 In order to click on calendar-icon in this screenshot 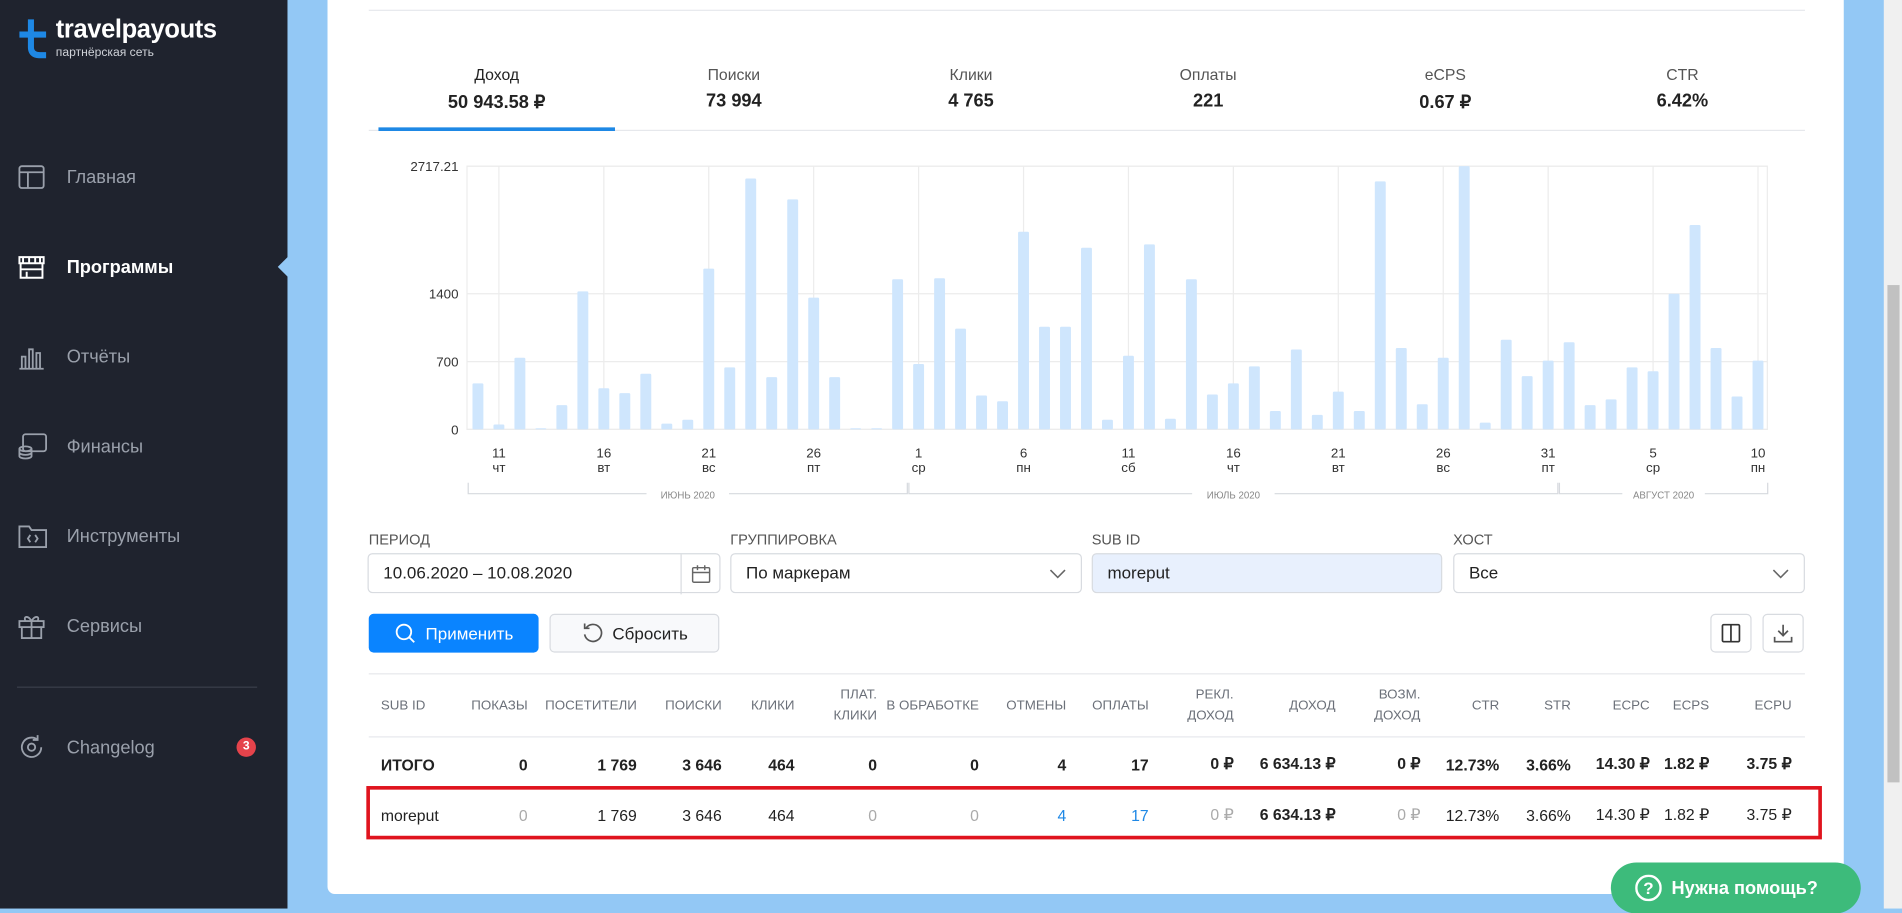, I will do `click(701, 573)`.